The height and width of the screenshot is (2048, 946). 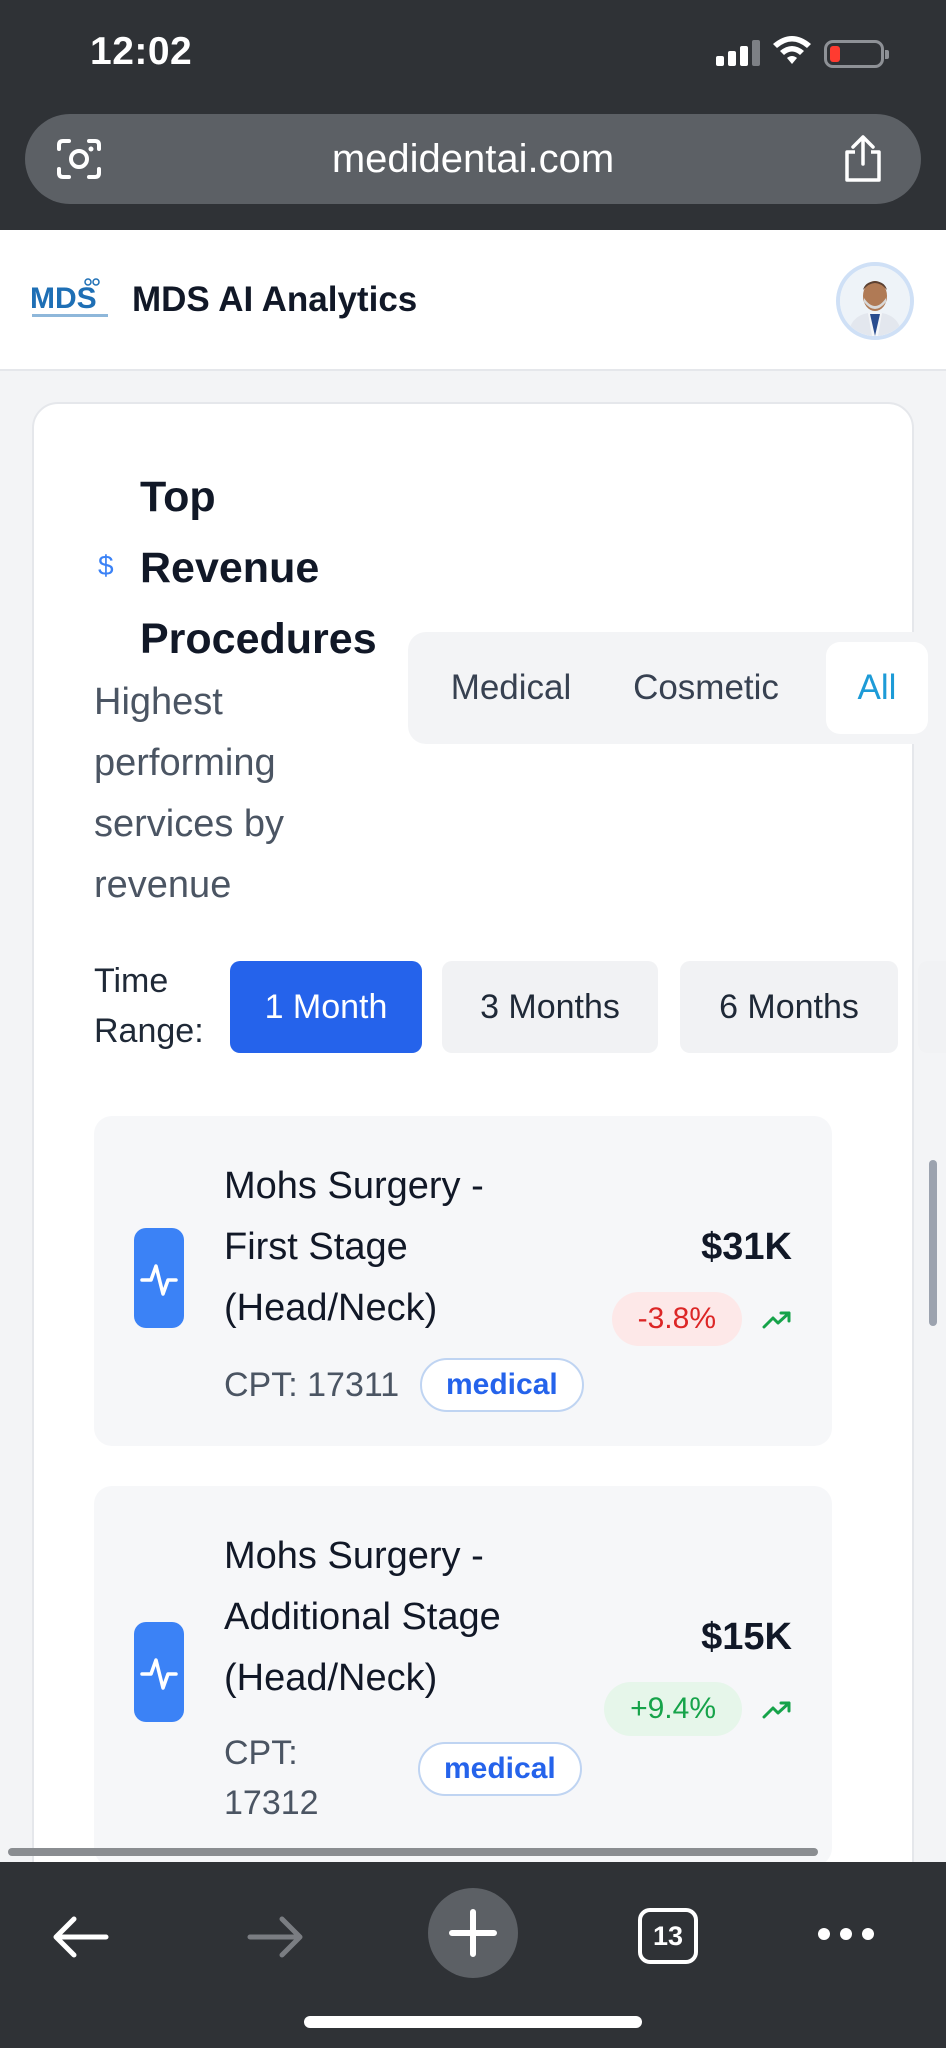 What do you see at coordinates (856, 54) in the screenshot?
I see `battery-icon` at bounding box center [856, 54].